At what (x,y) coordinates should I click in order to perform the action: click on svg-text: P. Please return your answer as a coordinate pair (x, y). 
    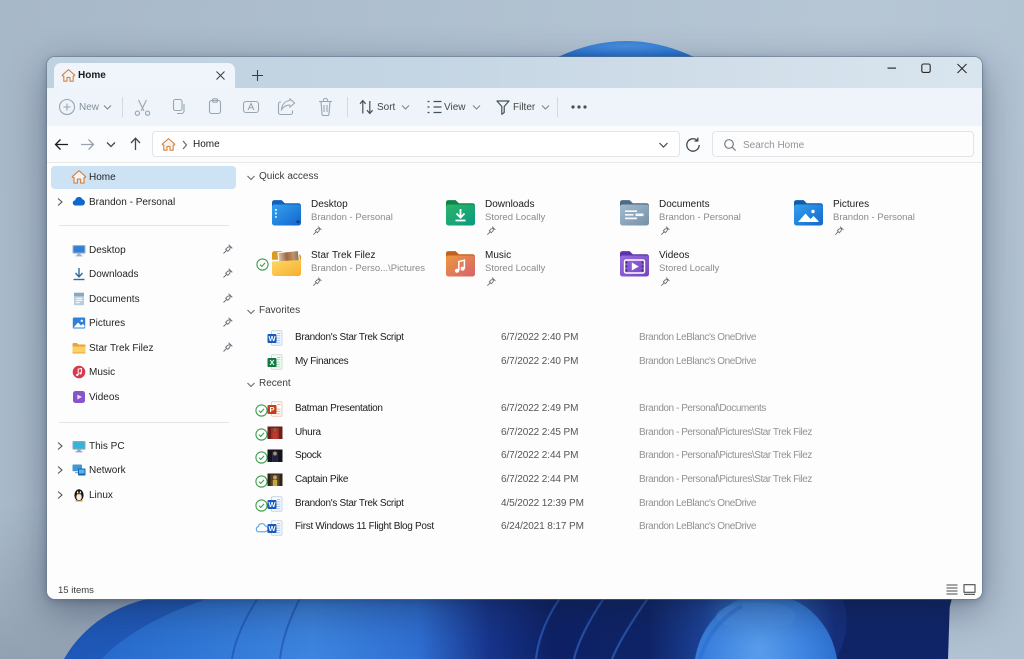
    Looking at the image, I should click on (271, 409).